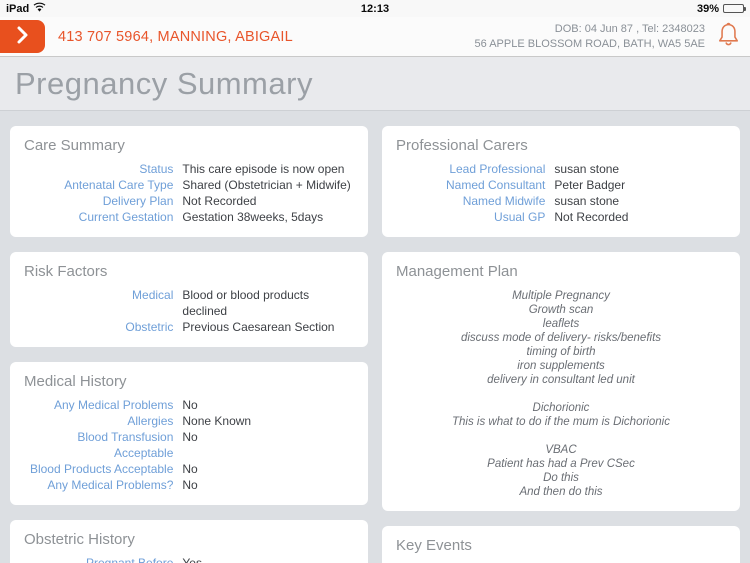  I want to click on field-label: Medical, so click(103, 303).